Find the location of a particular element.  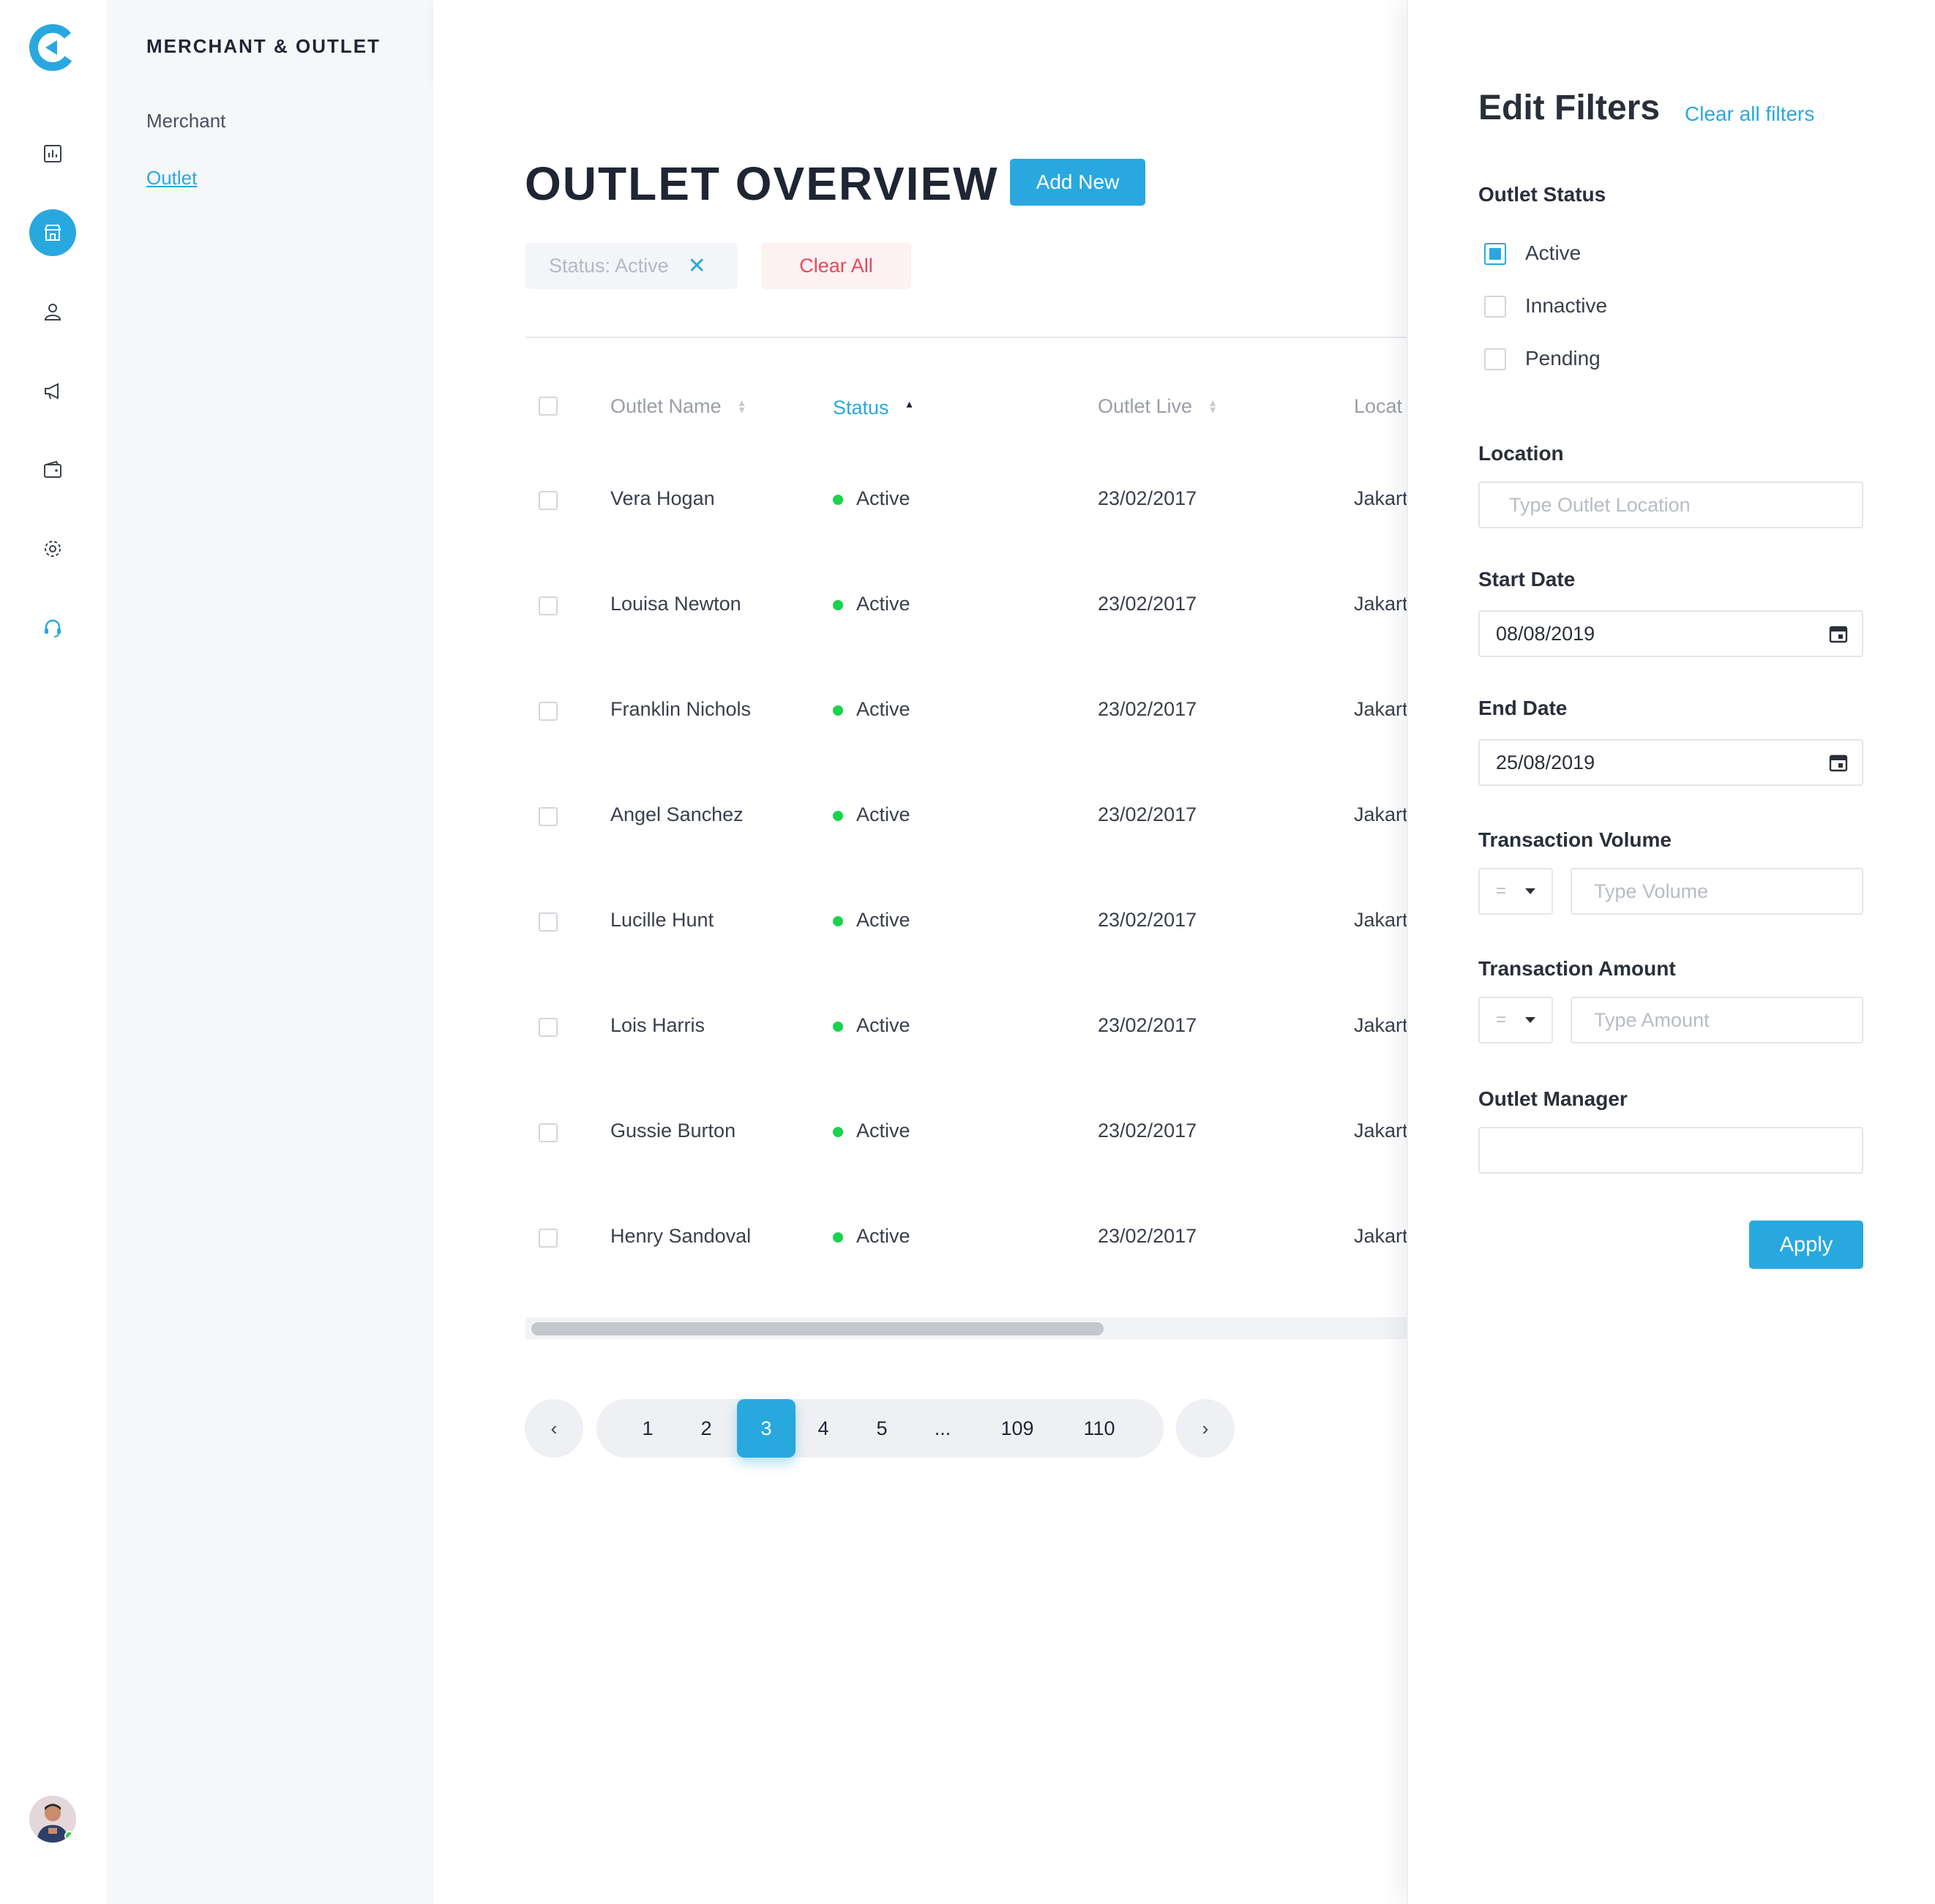

add-new-button: Add New is located at coordinates (1077, 182).